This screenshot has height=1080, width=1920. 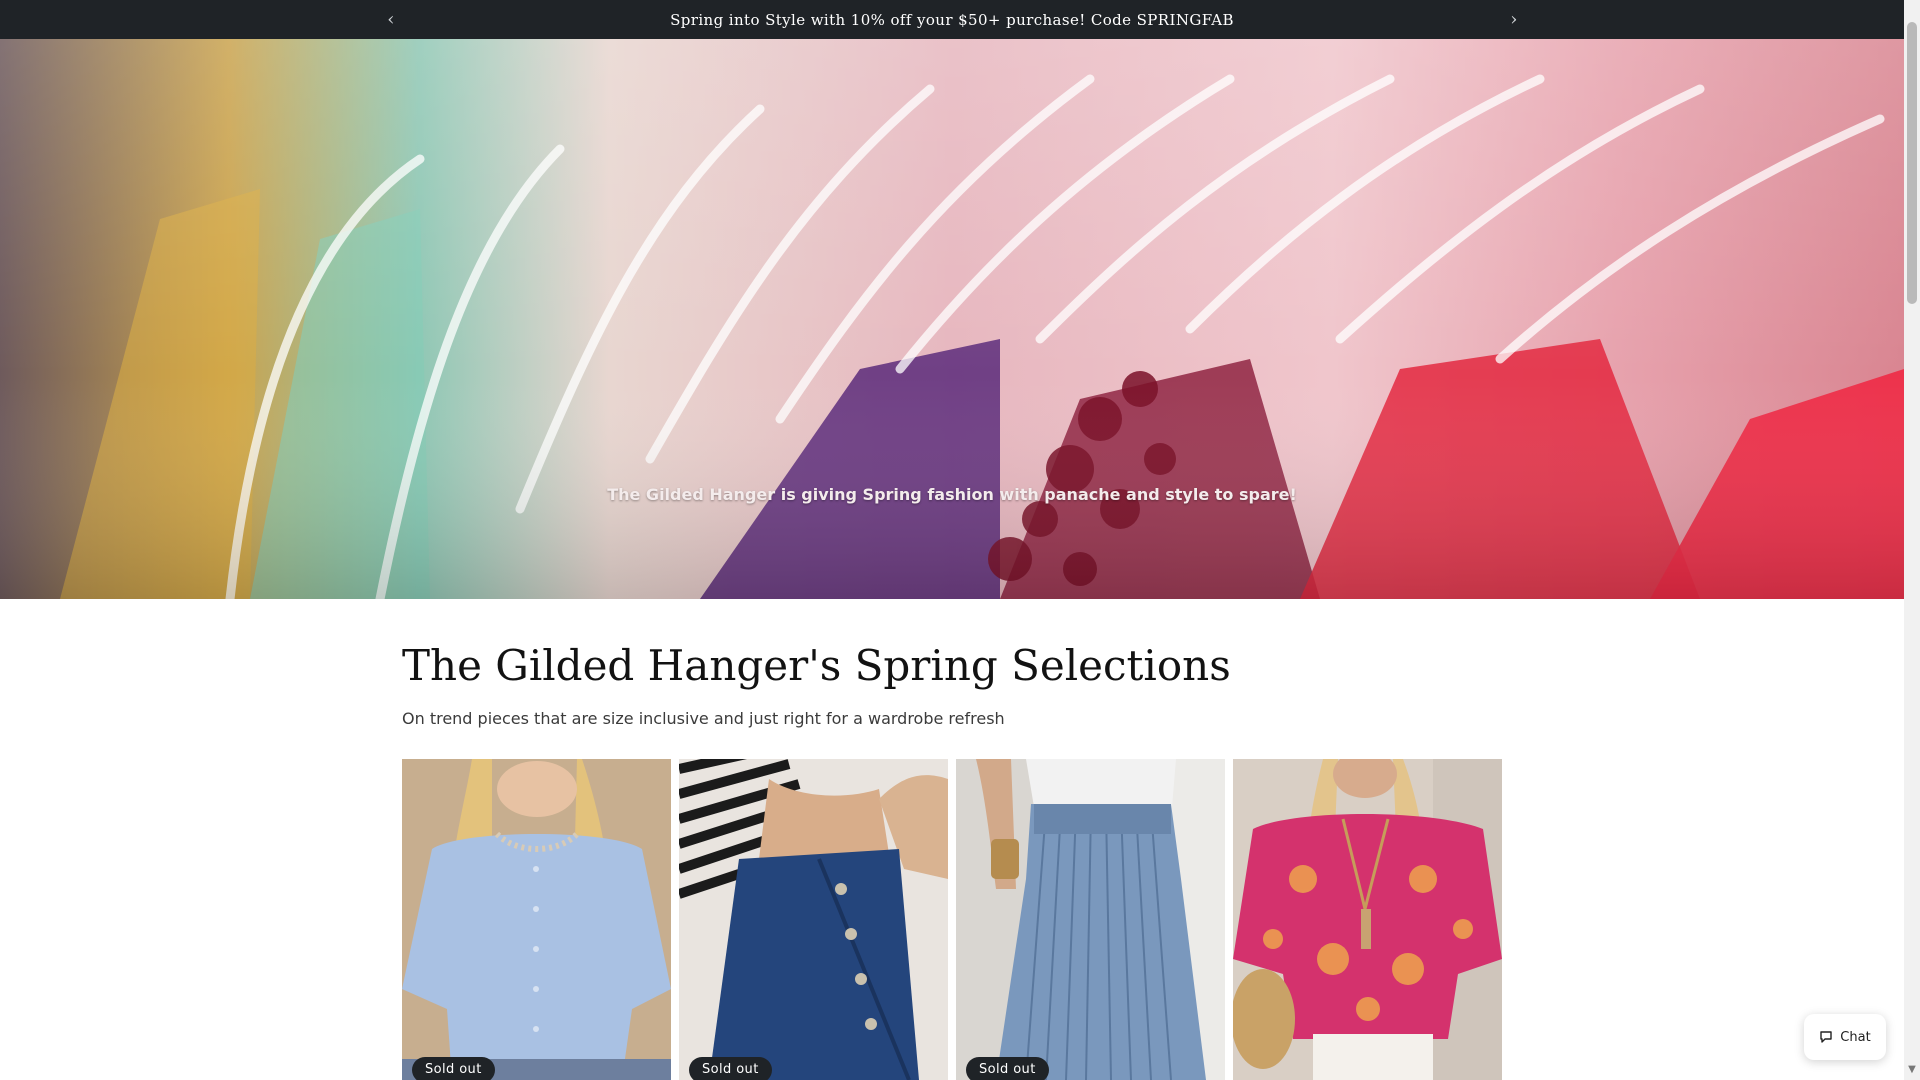 I want to click on chat-bubble-icon, so click(x=1826, y=1037).